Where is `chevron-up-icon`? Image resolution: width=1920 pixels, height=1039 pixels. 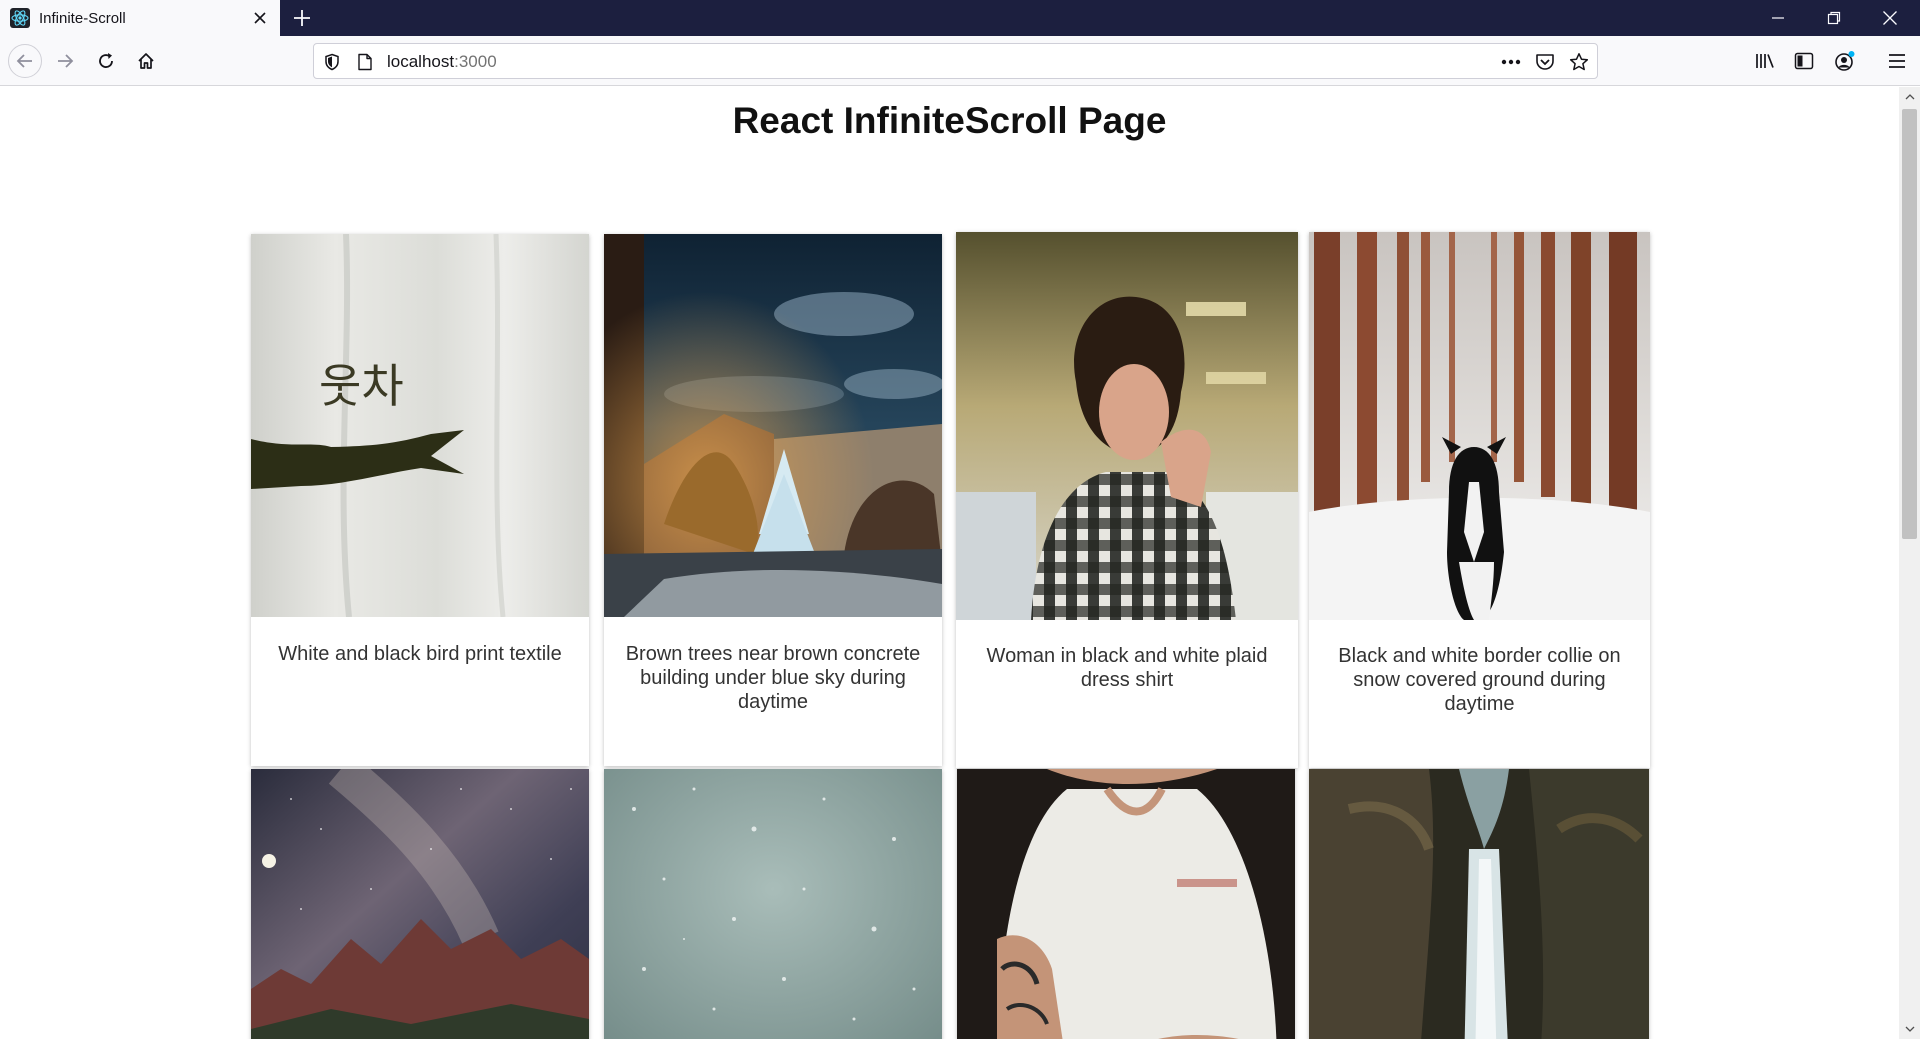 chevron-up-icon is located at coordinates (1909, 97).